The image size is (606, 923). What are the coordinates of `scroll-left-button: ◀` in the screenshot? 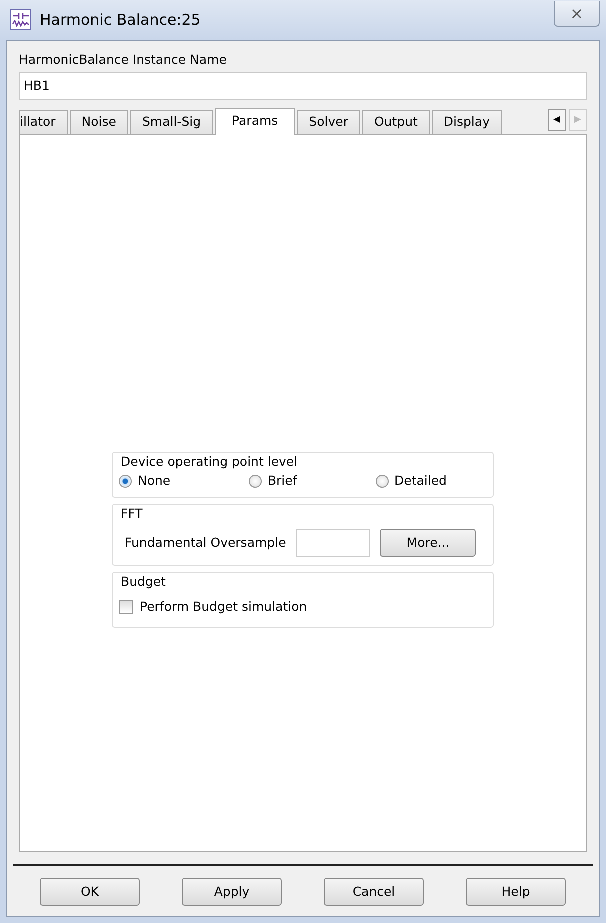 It's located at (557, 120).